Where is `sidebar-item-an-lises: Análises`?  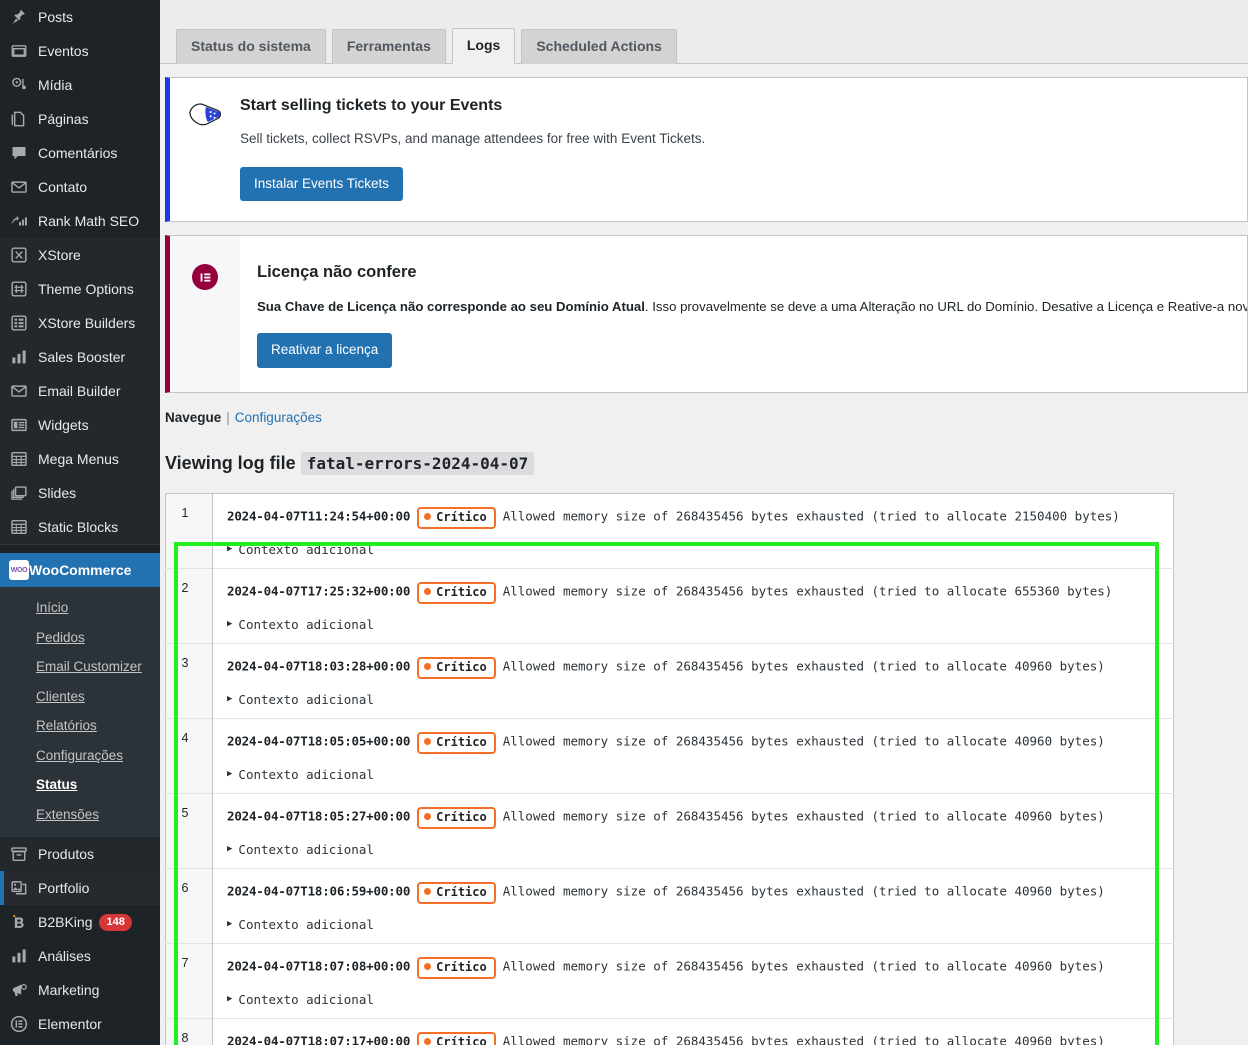 sidebar-item-an-lises: Análises is located at coordinates (80, 956).